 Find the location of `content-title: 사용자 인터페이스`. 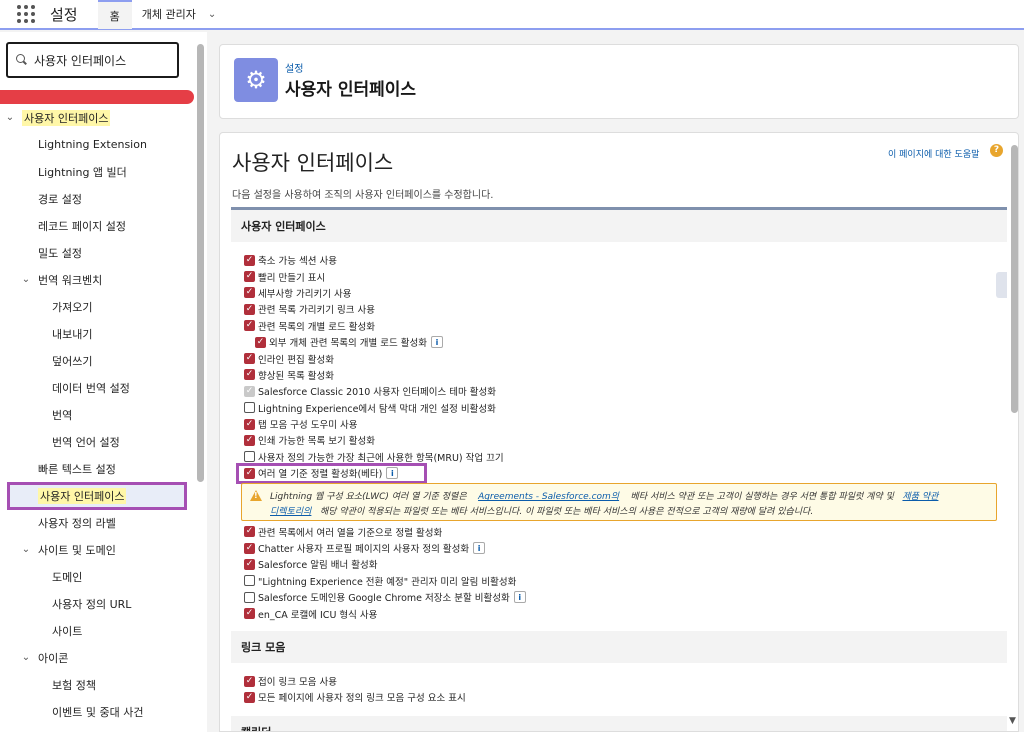

content-title: 사용자 인터페이스 is located at coordinates (313, 163).